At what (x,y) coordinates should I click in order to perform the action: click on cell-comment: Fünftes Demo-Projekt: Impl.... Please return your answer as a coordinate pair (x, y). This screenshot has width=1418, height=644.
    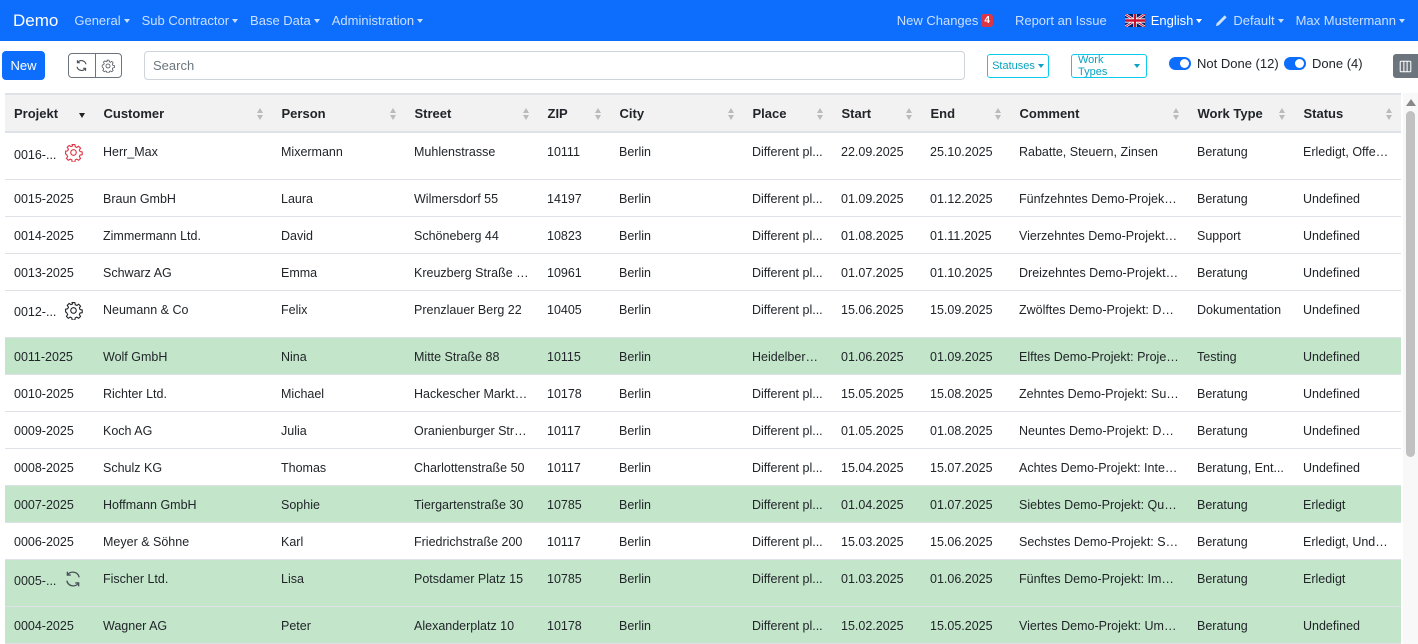
    Looking at the image, I should click on (1099, 583).